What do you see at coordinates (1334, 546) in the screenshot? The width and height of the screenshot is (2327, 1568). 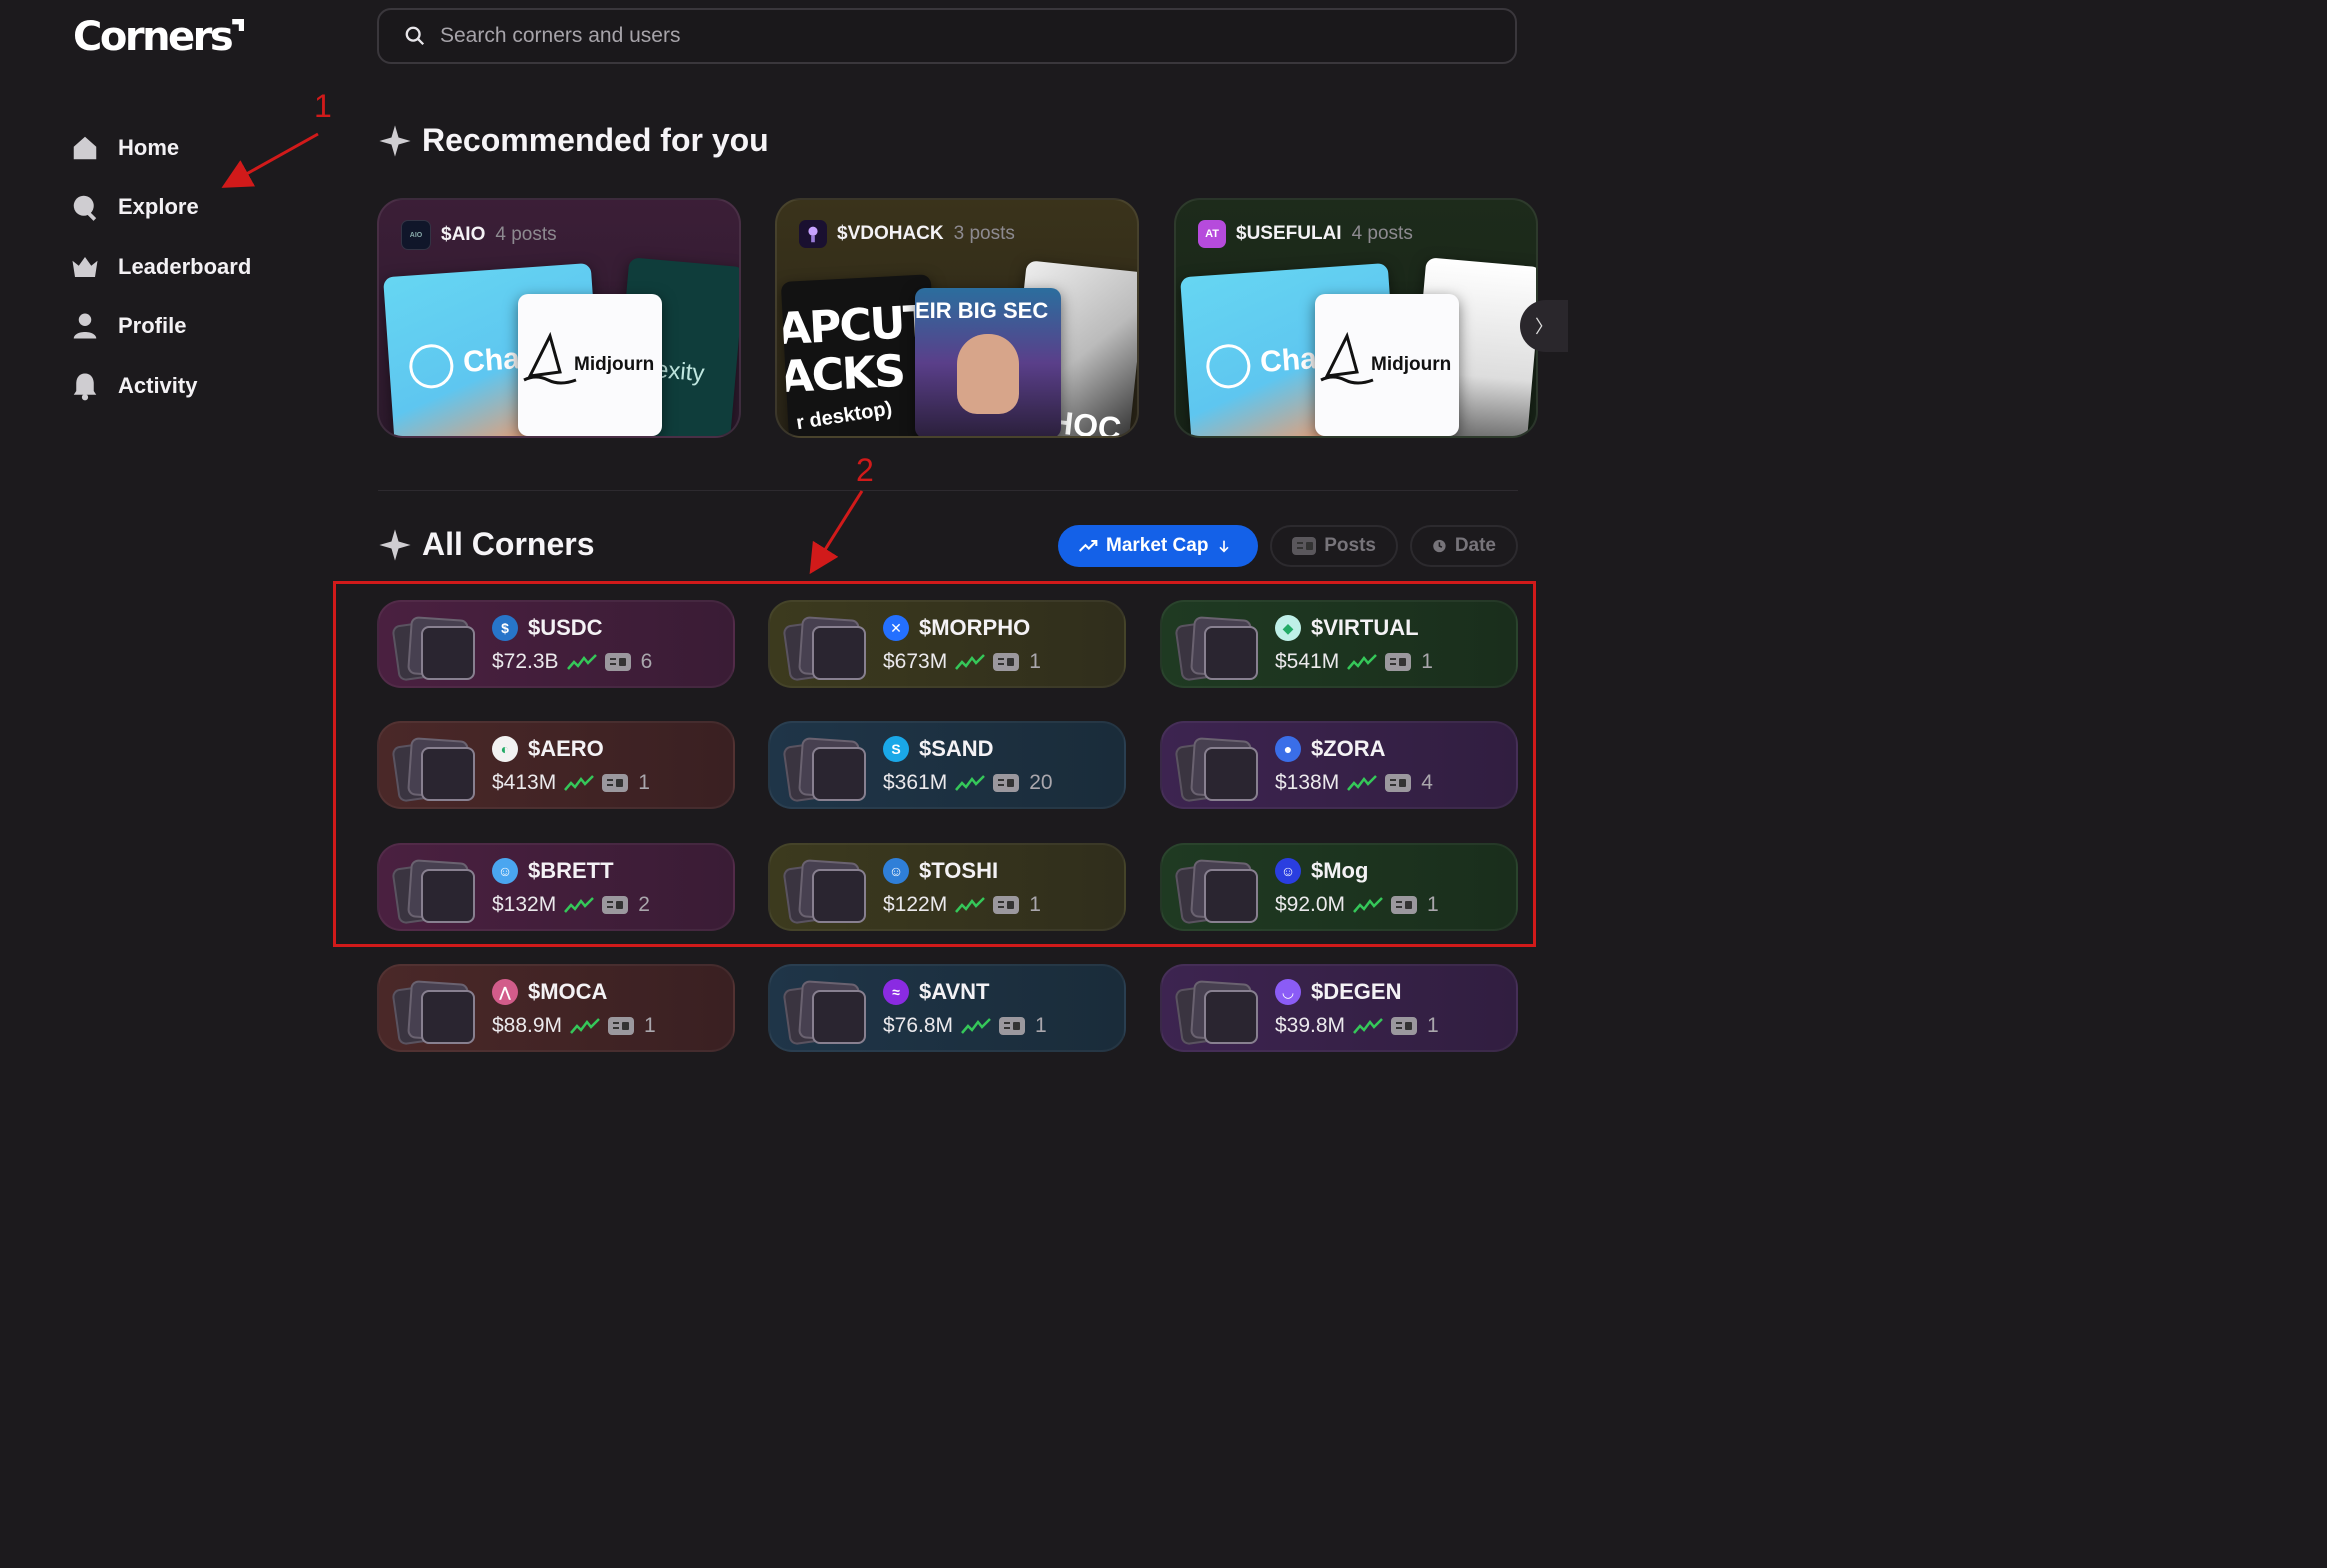 I see `sort-posts-button: Posts` at bounding box center [1334, 546].